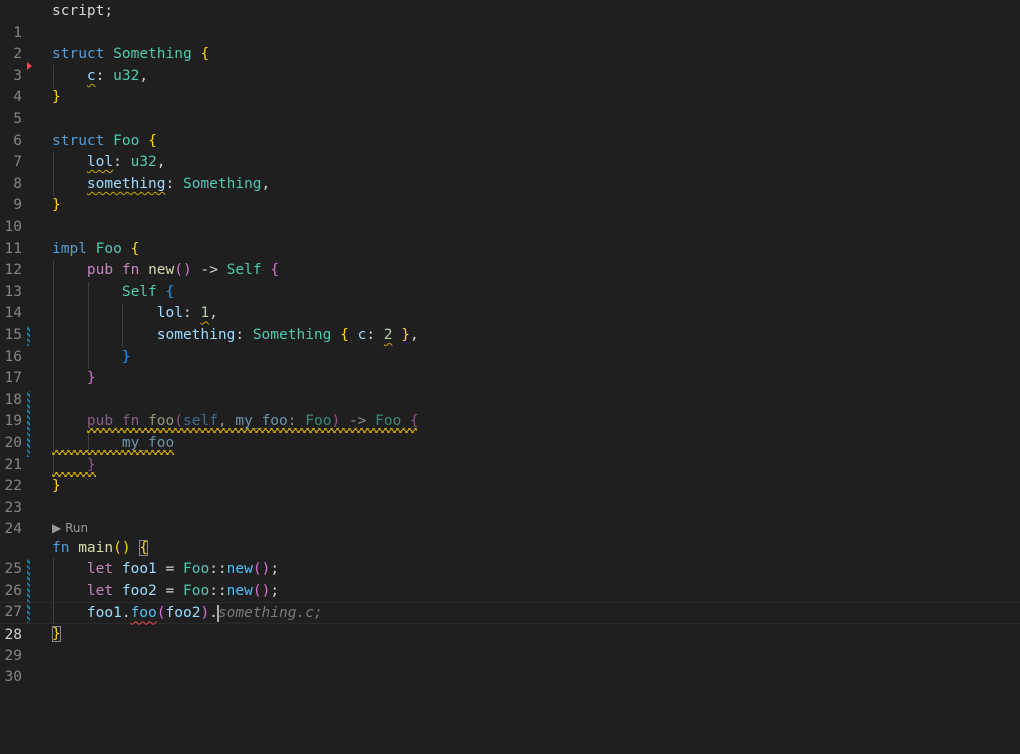 This screenshot has width=1020, height=754. What do you see at coordinates (205, 313) in the screenshot?
I see `number-literal: 1` at bounding box center [205, 313].